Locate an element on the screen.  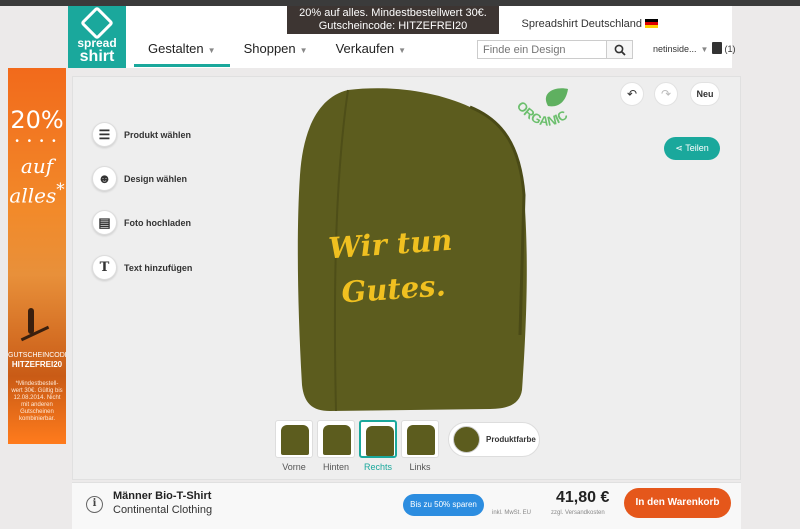
view-left-thumb is located at coordinates (420, 439).